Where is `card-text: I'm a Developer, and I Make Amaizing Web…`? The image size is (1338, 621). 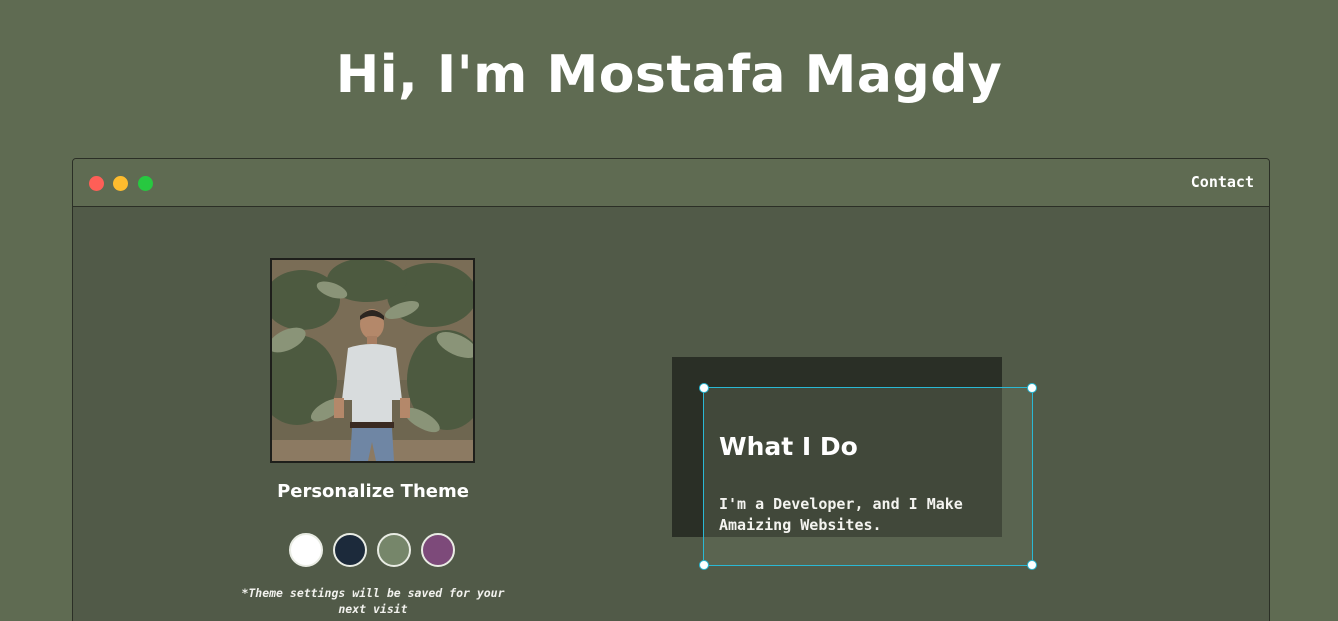 card-text: I'm a Developer, and I Make Amaizing Web… is located at coordinates (841, 514).